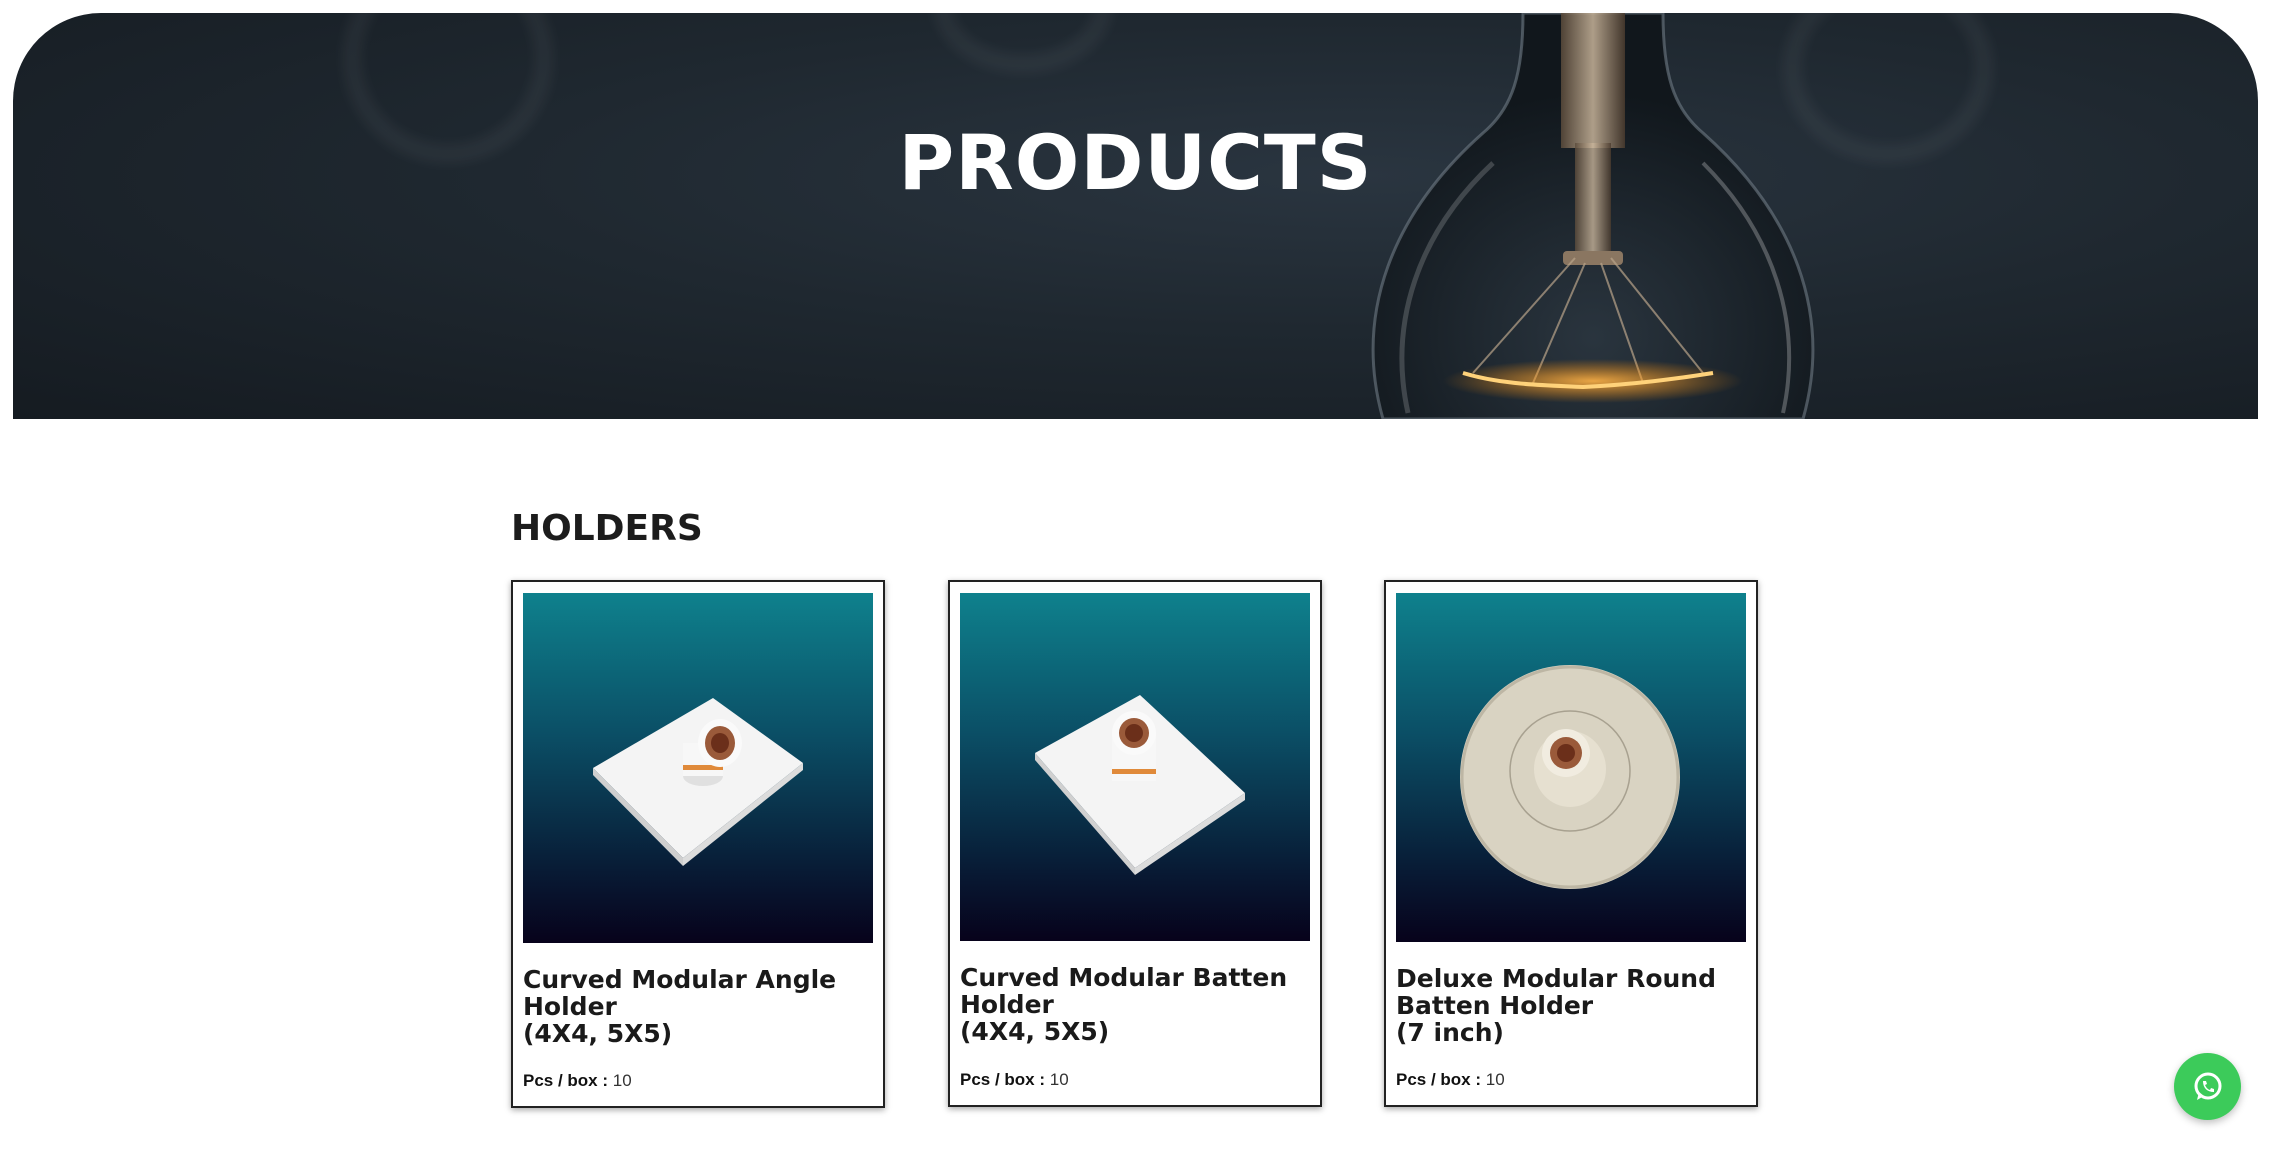 The width and height of the screenshot is (2271, 1152). What do you see at coordinates (1135, 1004) in the screenshot?
I see `product-name: Curved Modular Batten Holder (4X4, 5X5)` at bounding box center [1135, 1004].